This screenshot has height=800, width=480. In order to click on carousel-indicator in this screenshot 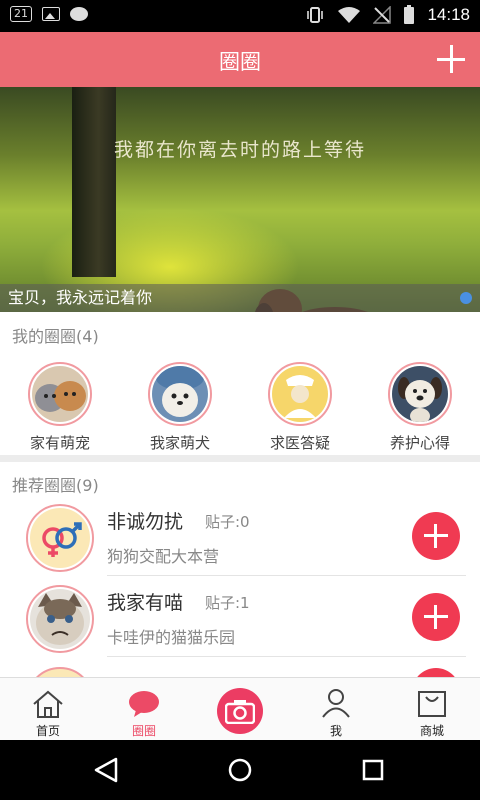, I will do `click(466, 298)`.